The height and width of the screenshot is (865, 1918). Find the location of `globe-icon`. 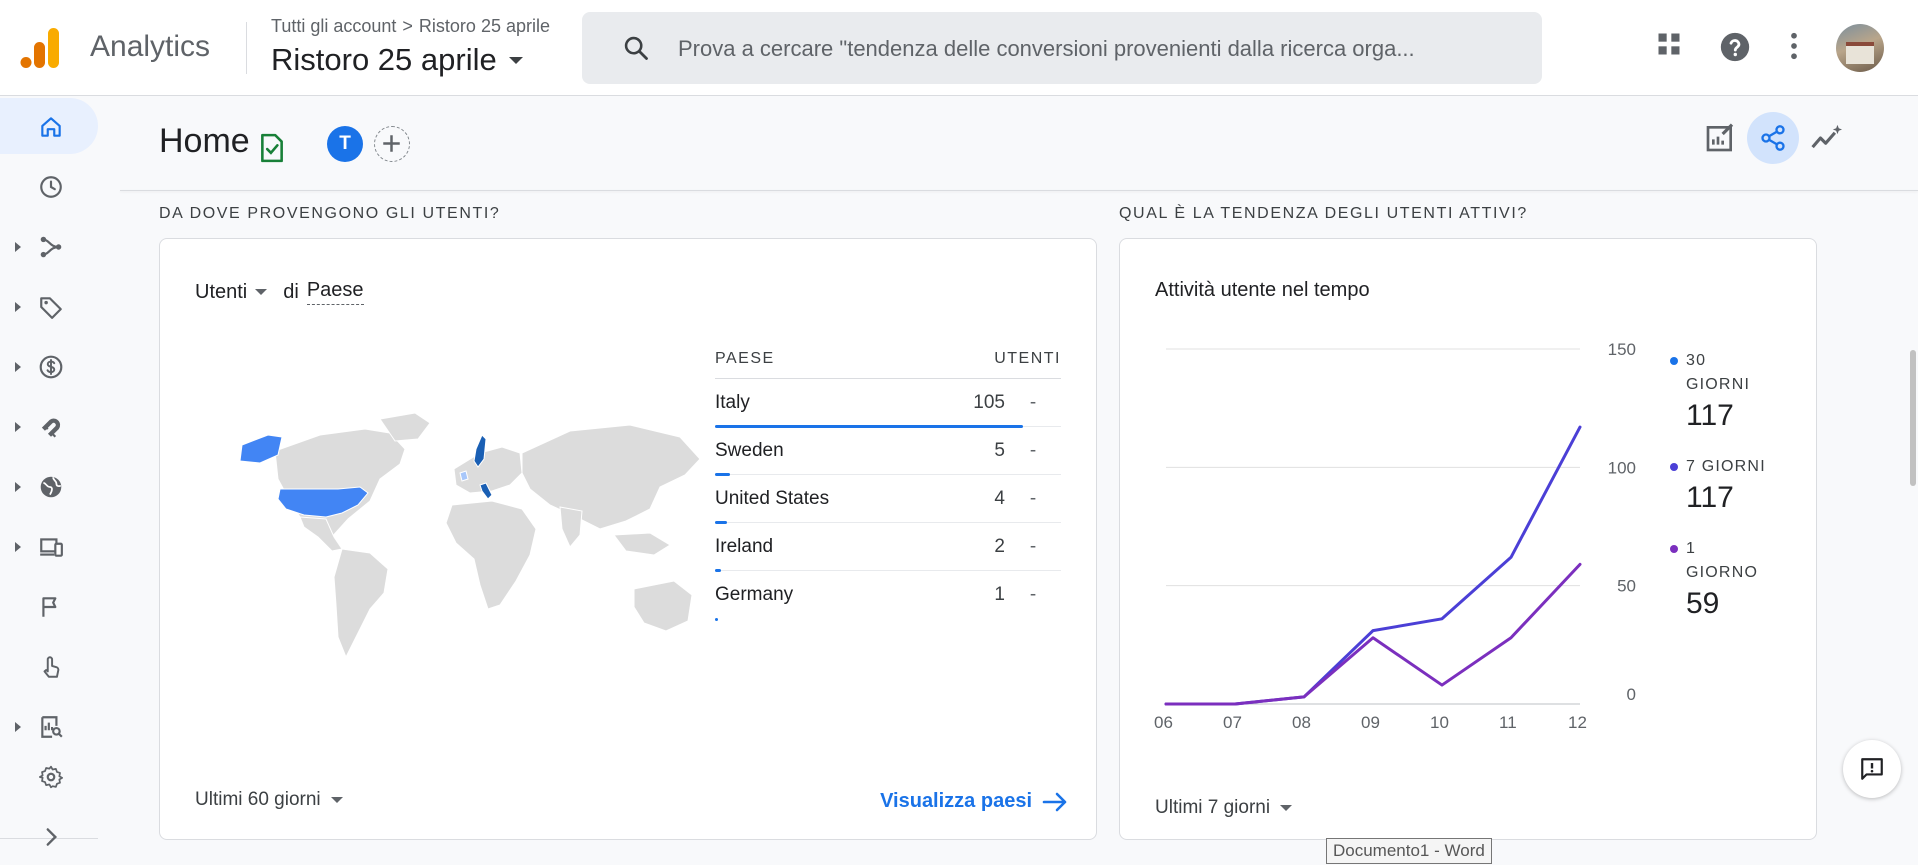

globe-icon is located at coordinates (51, 487).